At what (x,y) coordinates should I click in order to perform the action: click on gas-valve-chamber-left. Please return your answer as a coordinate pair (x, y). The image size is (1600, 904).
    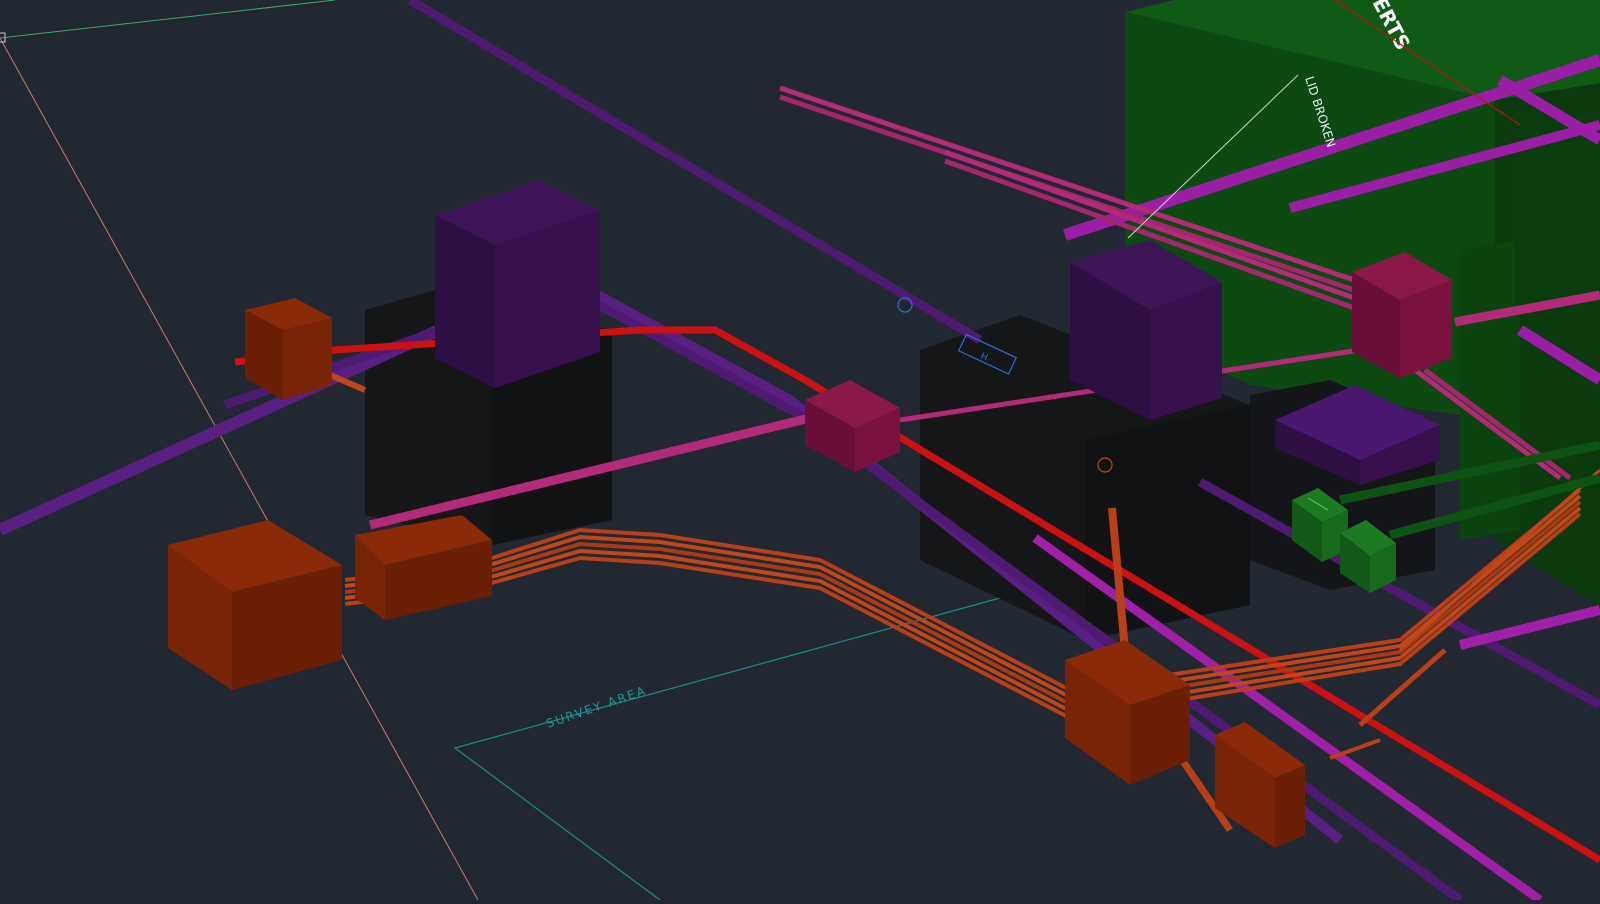
    Looking at the image, I should click on (517, 284).